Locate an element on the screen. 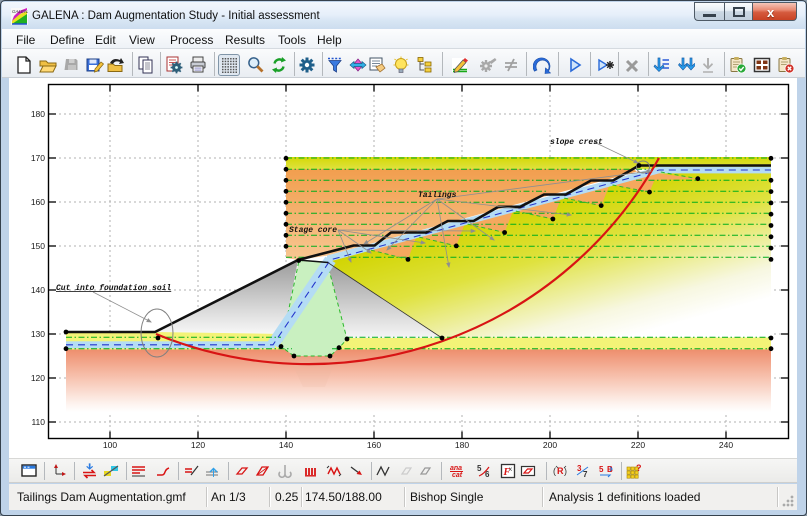  svg-text: 100 is located at coordinates (110, 445).